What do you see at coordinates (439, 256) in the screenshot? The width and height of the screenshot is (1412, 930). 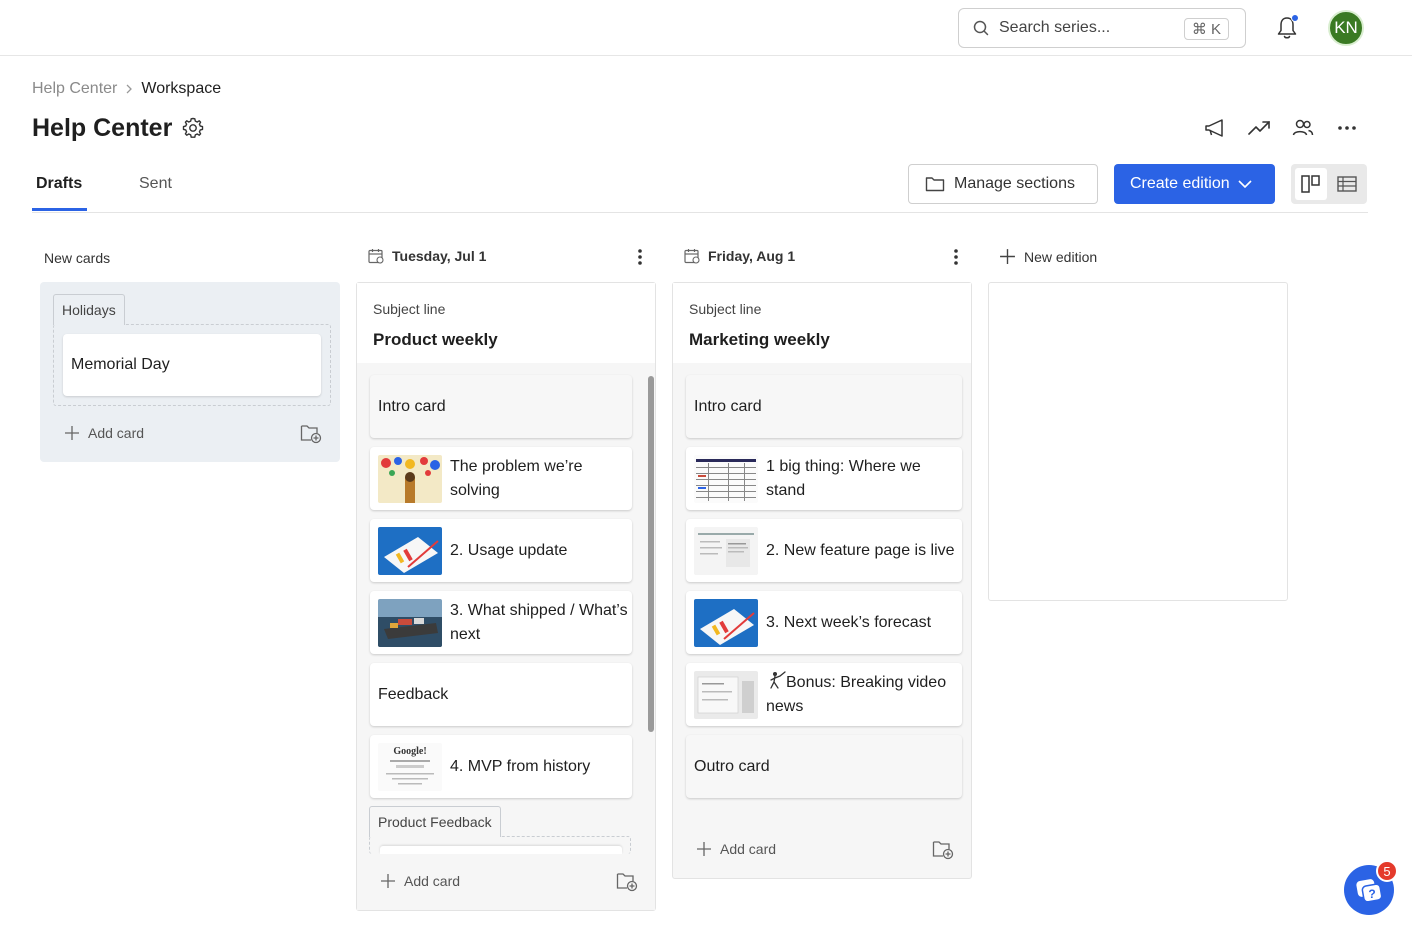 I see `edition-1-date-label: Tuesday, Jul 1` at bounding box center [439, 256].